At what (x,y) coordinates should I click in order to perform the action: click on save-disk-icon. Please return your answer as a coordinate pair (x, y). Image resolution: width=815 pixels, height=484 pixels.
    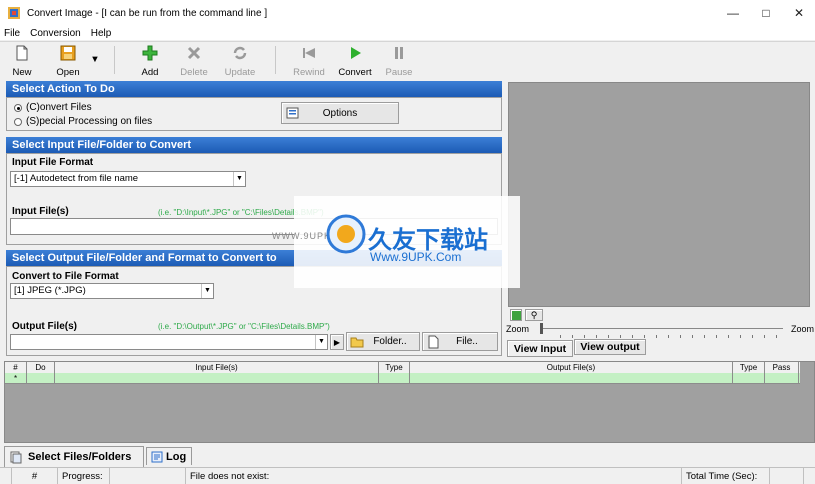
    Looking at the image, I should click on (68, 53).